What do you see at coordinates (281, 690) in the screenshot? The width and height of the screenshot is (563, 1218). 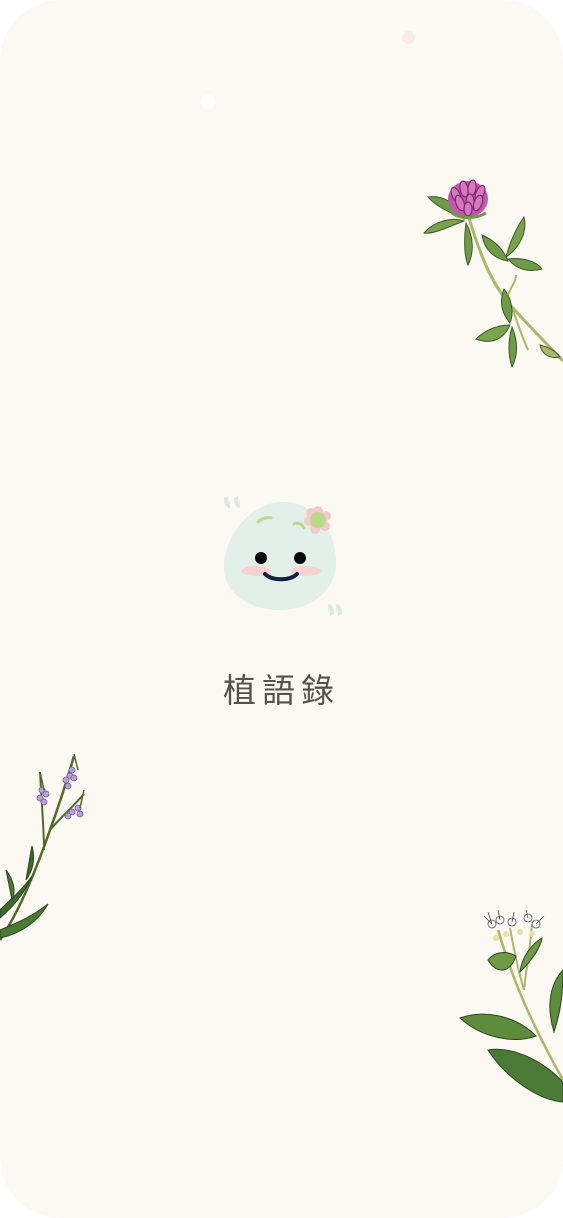 I see `app-title: 植語錄` at bounding box center [281, 690].